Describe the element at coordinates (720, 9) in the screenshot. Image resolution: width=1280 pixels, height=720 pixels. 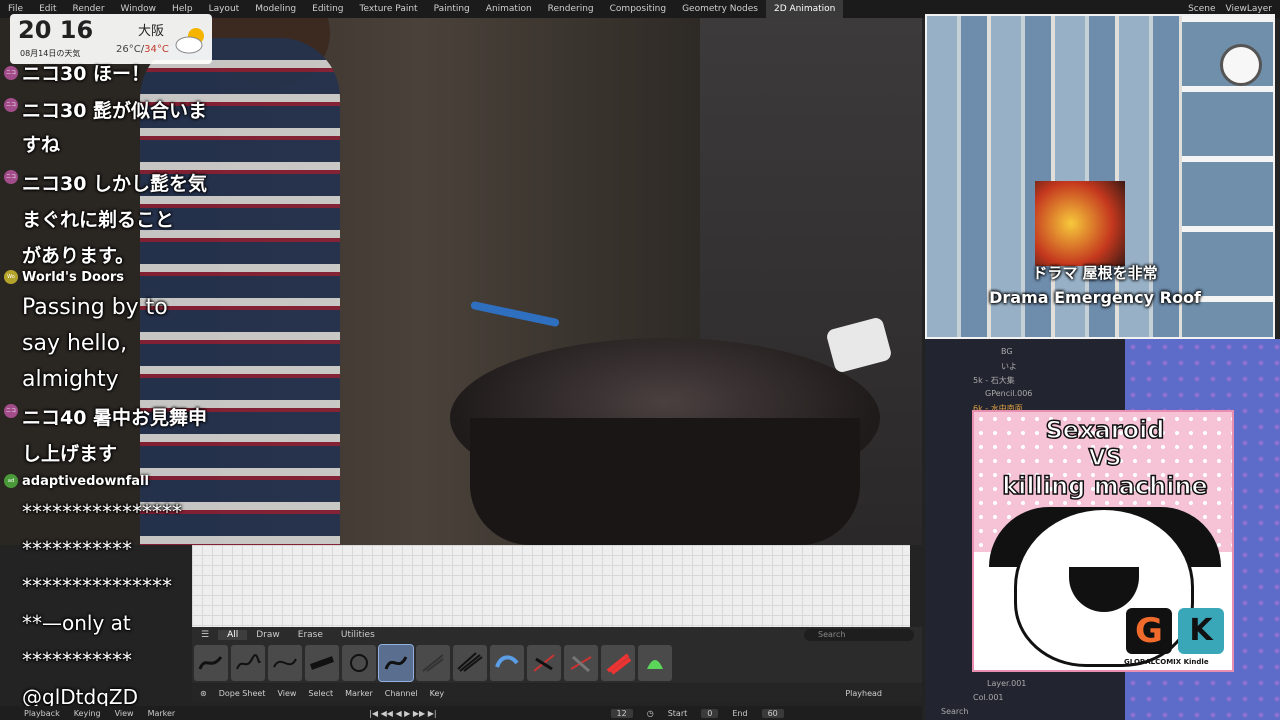
I see `workspace-tab-geometry-nodes: Geometry Nodes` at that location.